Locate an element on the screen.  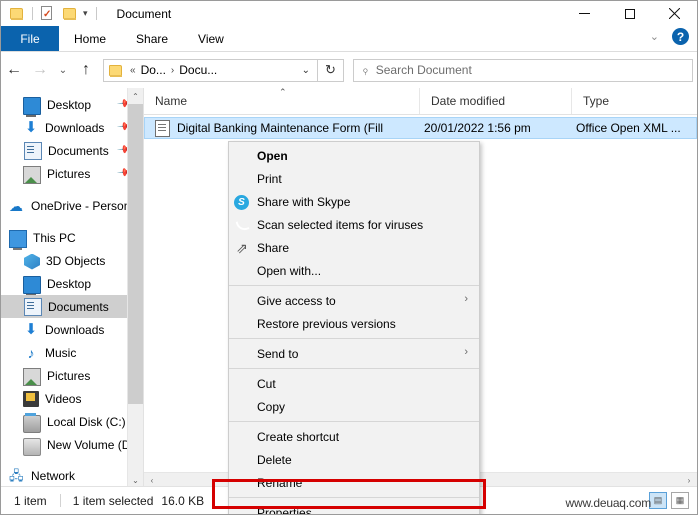
column-headers: Name ⌃ Date modified Type is located at coordinates (420, 101).